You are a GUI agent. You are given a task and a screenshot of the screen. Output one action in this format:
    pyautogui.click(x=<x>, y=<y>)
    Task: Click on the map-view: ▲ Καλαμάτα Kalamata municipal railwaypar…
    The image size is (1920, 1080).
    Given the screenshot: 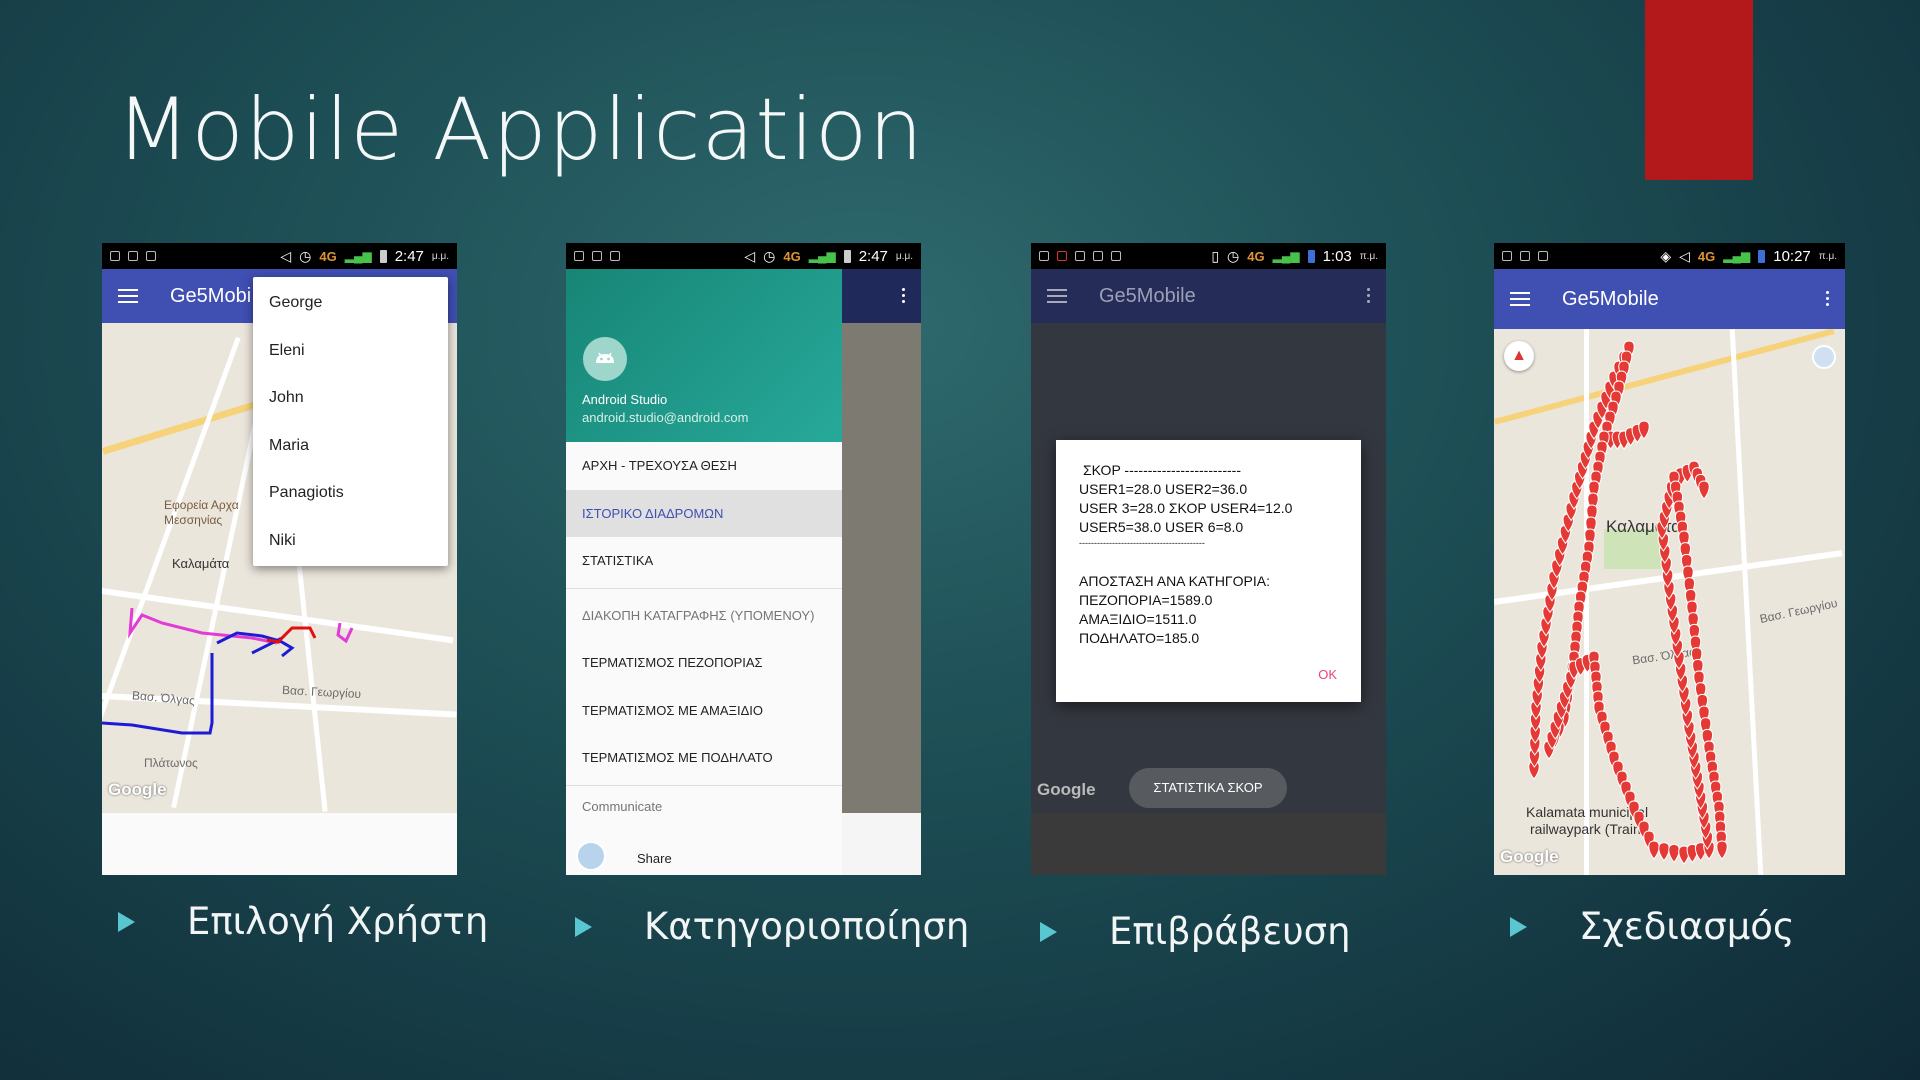 What is the action you would take?
    pyautogui.click(x=1669, y=602)
    